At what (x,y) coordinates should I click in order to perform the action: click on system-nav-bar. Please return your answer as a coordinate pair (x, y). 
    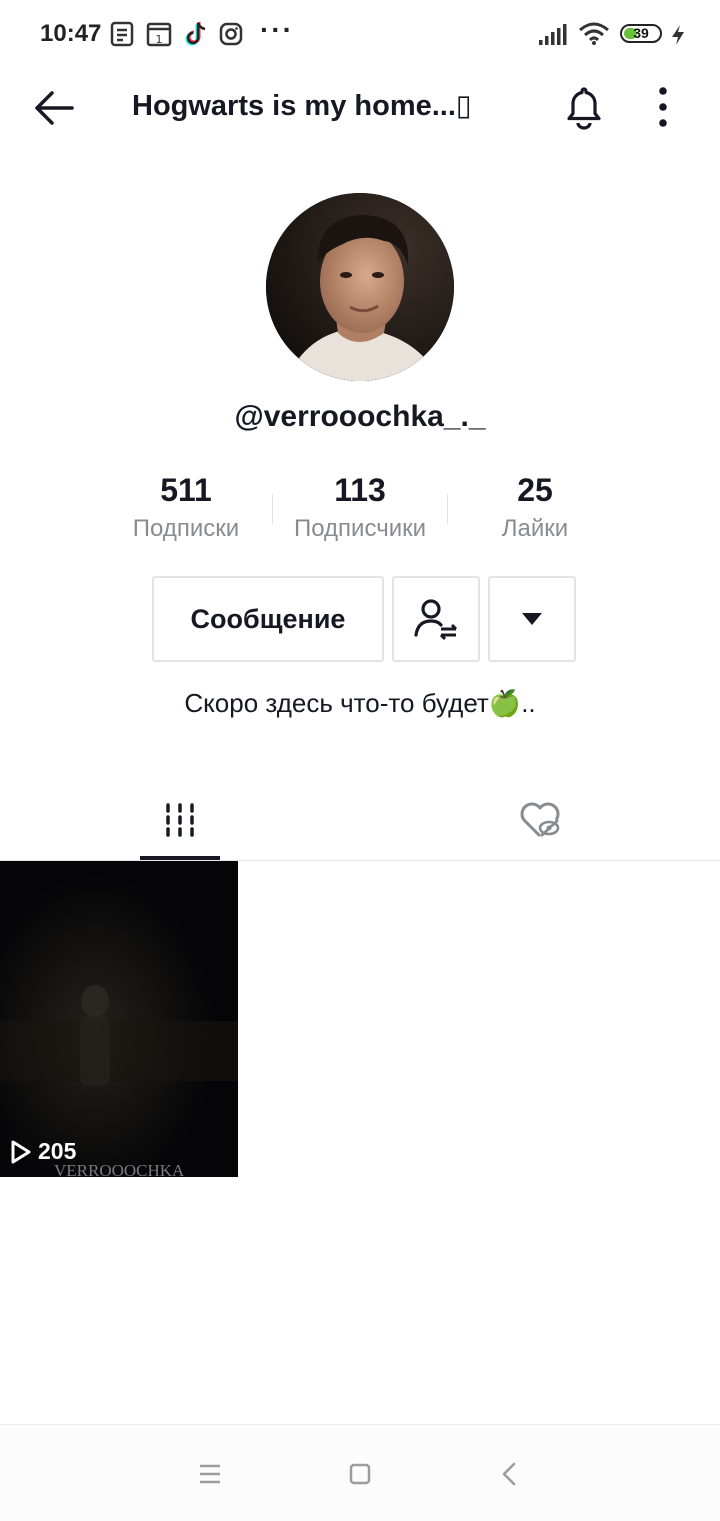
    Looking at the image, I should click on (360, 1472).